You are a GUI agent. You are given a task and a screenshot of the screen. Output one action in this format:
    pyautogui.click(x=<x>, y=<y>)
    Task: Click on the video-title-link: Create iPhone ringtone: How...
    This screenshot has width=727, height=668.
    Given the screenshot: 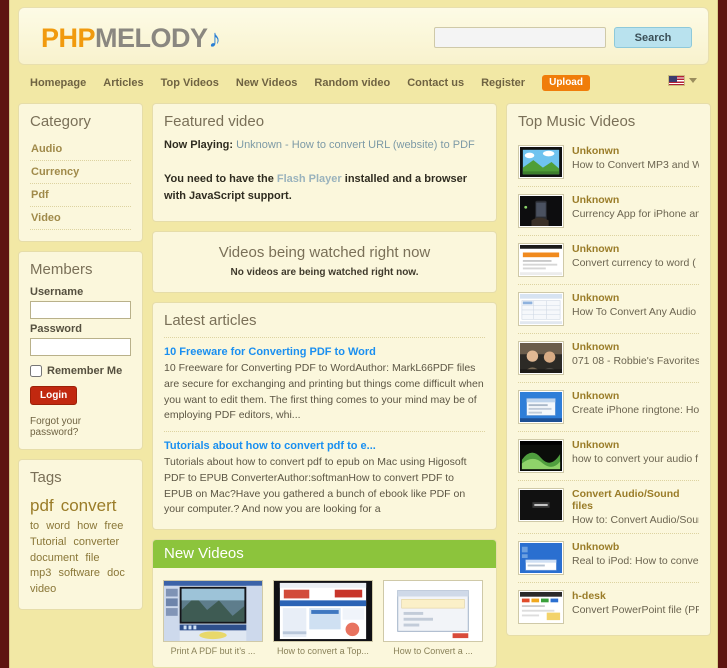 What is the action you would take?
    pyautogui.click(x=635, y=410)
    